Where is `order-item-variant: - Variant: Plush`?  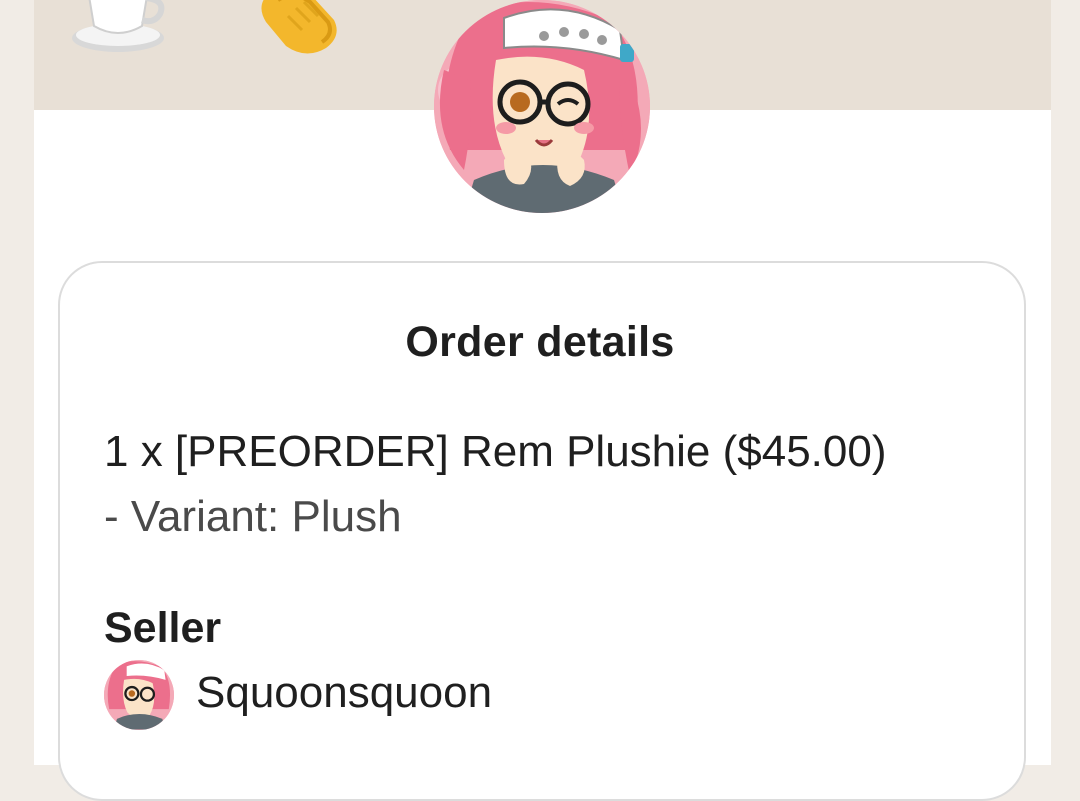
order-item-variant: - Variant: Plush is located at coordinates (253, 516).